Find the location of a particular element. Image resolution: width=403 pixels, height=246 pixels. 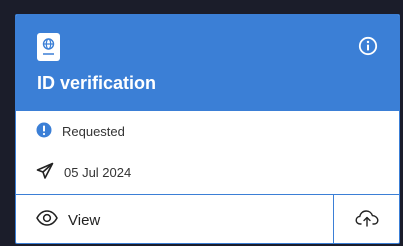

sent-date-row: 05 Jul 2024 is located at coordinates (83, 172).